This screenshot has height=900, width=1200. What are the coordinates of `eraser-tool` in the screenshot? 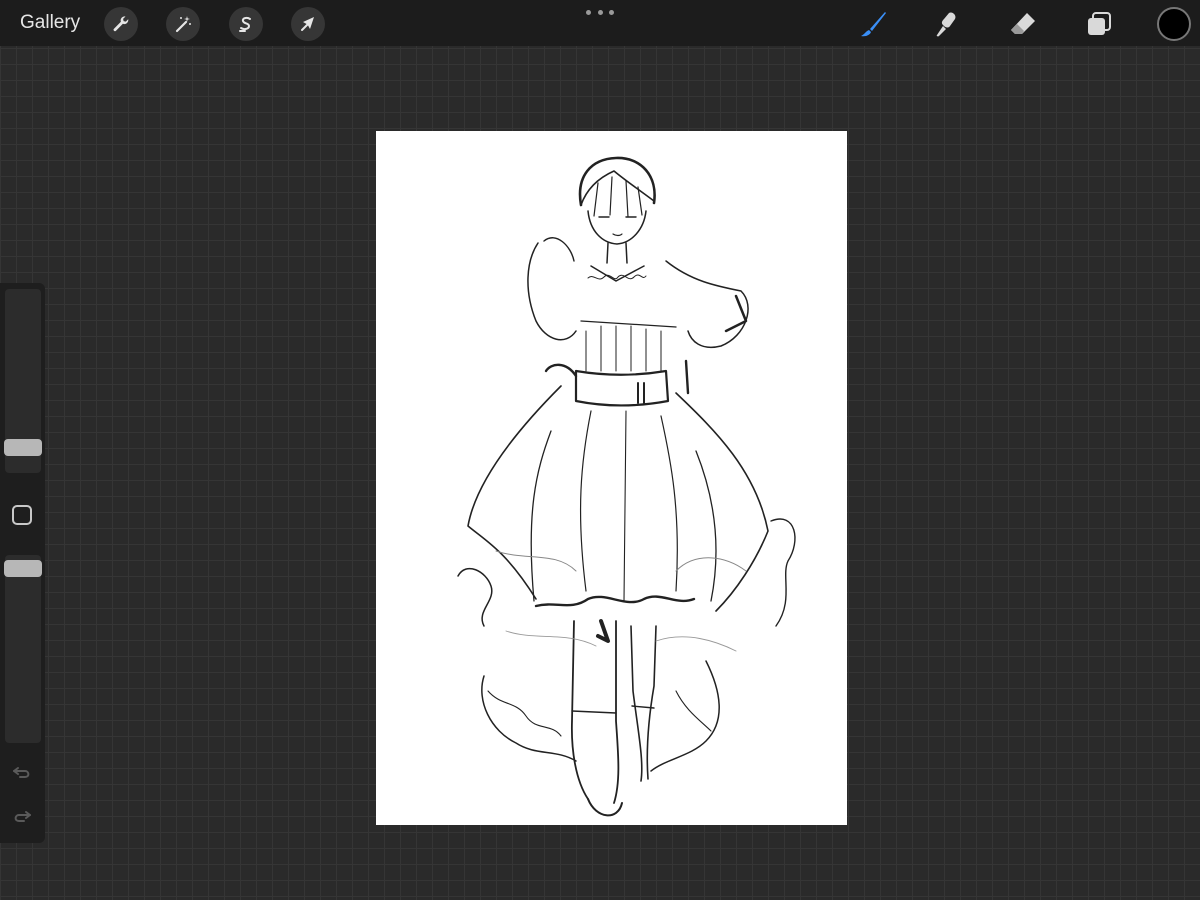 It's located at (1023, 24).